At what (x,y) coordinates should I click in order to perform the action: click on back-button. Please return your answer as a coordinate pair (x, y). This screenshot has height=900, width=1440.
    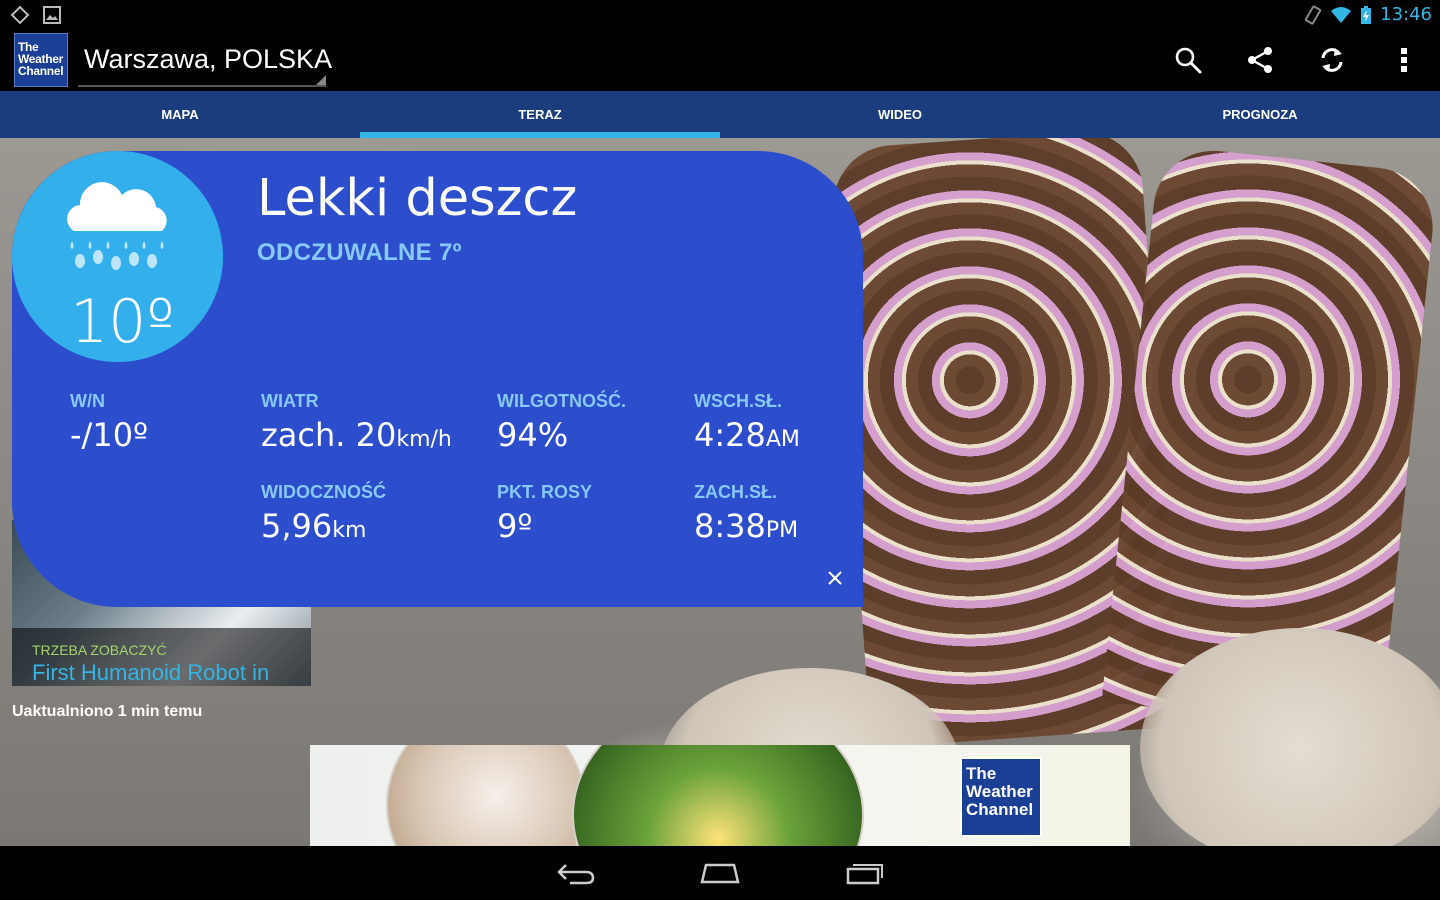
    Looking at the image, I should click on (576, 873).